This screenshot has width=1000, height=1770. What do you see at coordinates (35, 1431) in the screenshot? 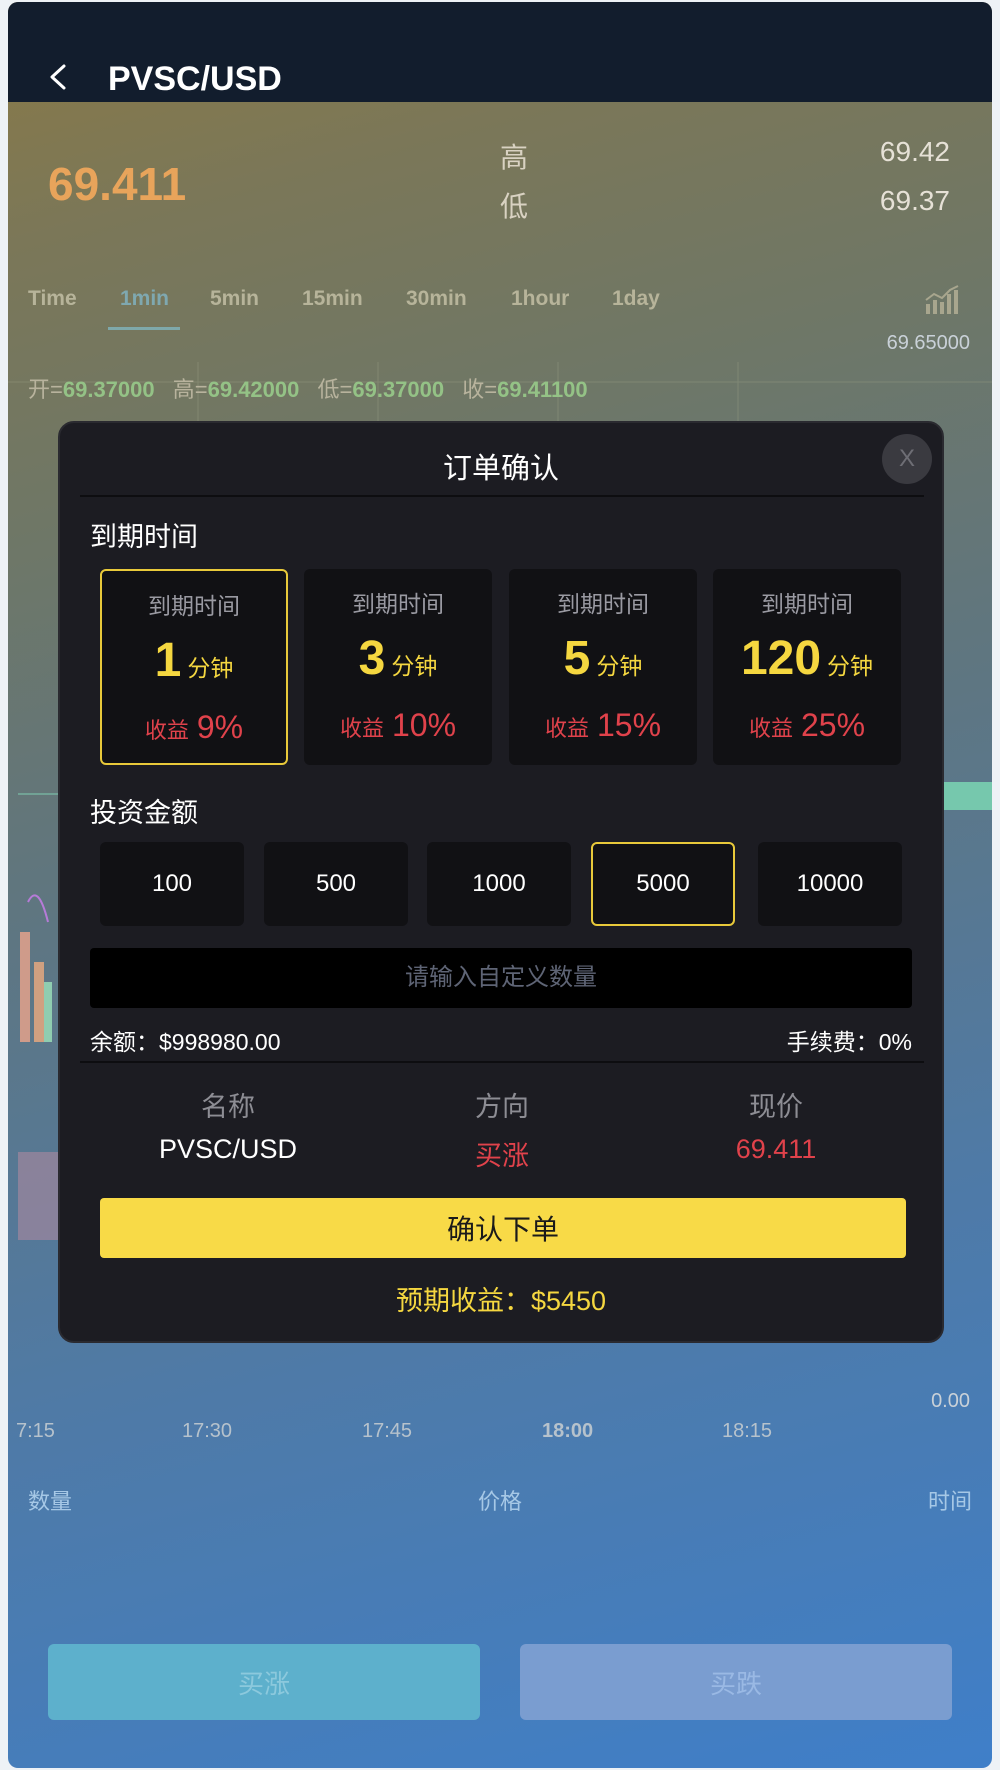
I see `time-tick: 7:15` at bounding box center [35, 1431].